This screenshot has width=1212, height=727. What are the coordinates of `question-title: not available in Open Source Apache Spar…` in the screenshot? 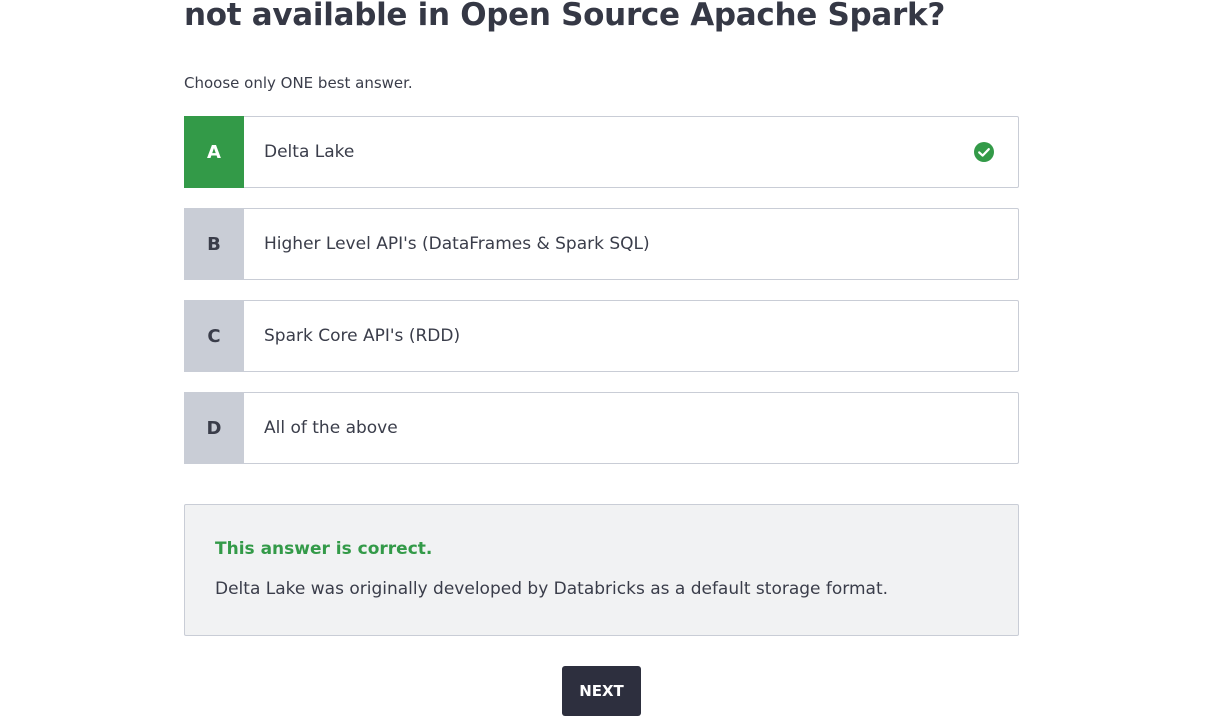 It's located at (565, 16).